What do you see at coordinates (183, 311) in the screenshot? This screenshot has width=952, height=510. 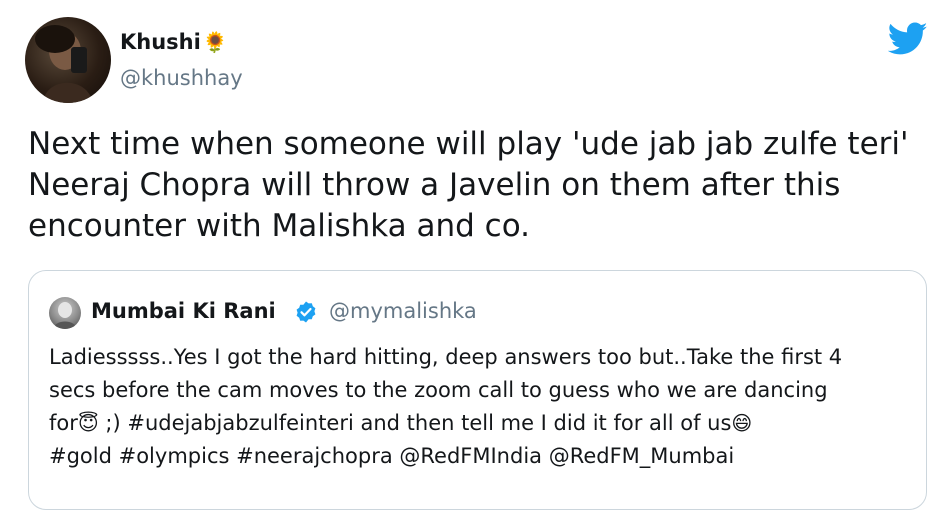 I see `quoted-author-name: Mumbai Ki Rani` at bounding box center [183, 311].